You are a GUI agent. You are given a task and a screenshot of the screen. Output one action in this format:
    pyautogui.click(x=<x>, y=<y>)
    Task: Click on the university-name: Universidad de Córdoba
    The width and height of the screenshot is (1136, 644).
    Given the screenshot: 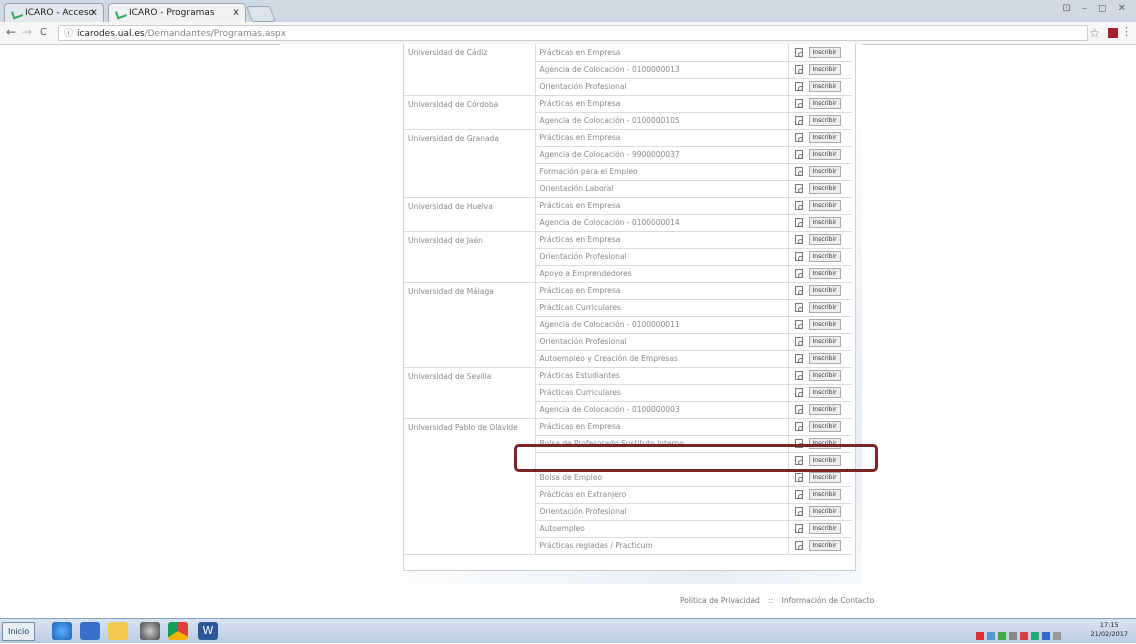 What is the action you would take?
    pyautogui.click(x=470, y=112)
    